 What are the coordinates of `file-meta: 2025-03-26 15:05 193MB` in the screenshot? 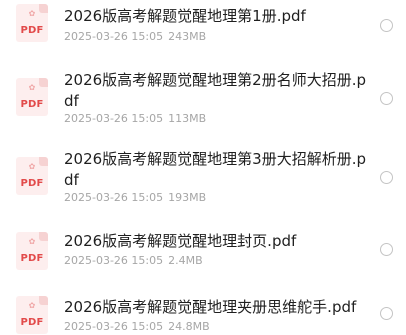 It's located at (135, 198).